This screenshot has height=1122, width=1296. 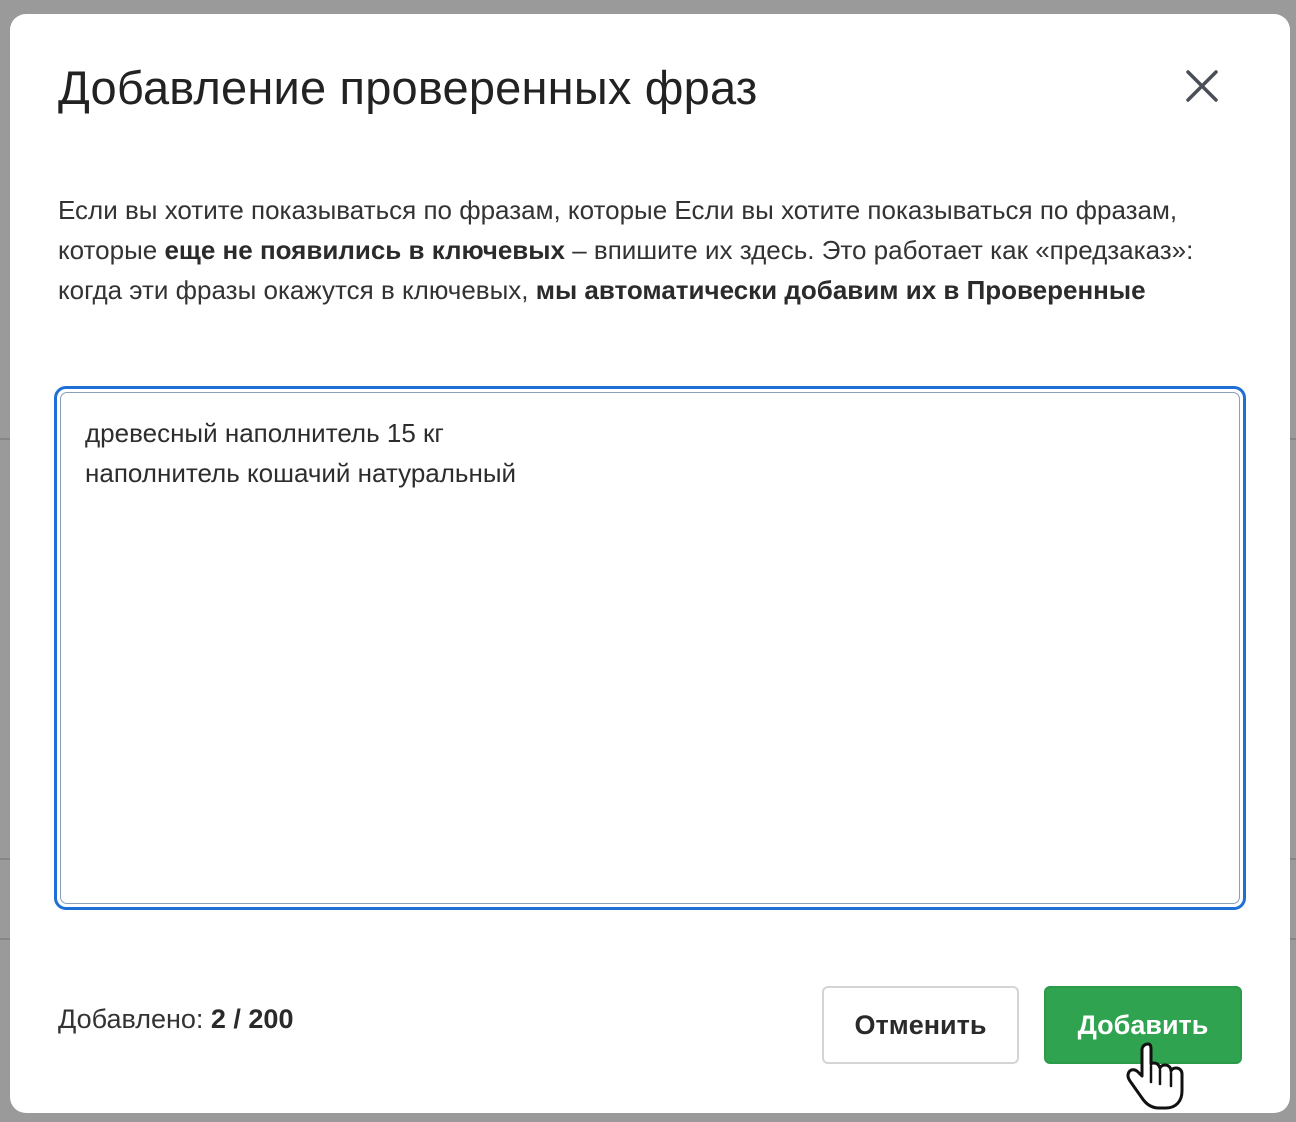 I want to click on dialog-title: Добавление проверенных фраз, so click(x=408, y=87).